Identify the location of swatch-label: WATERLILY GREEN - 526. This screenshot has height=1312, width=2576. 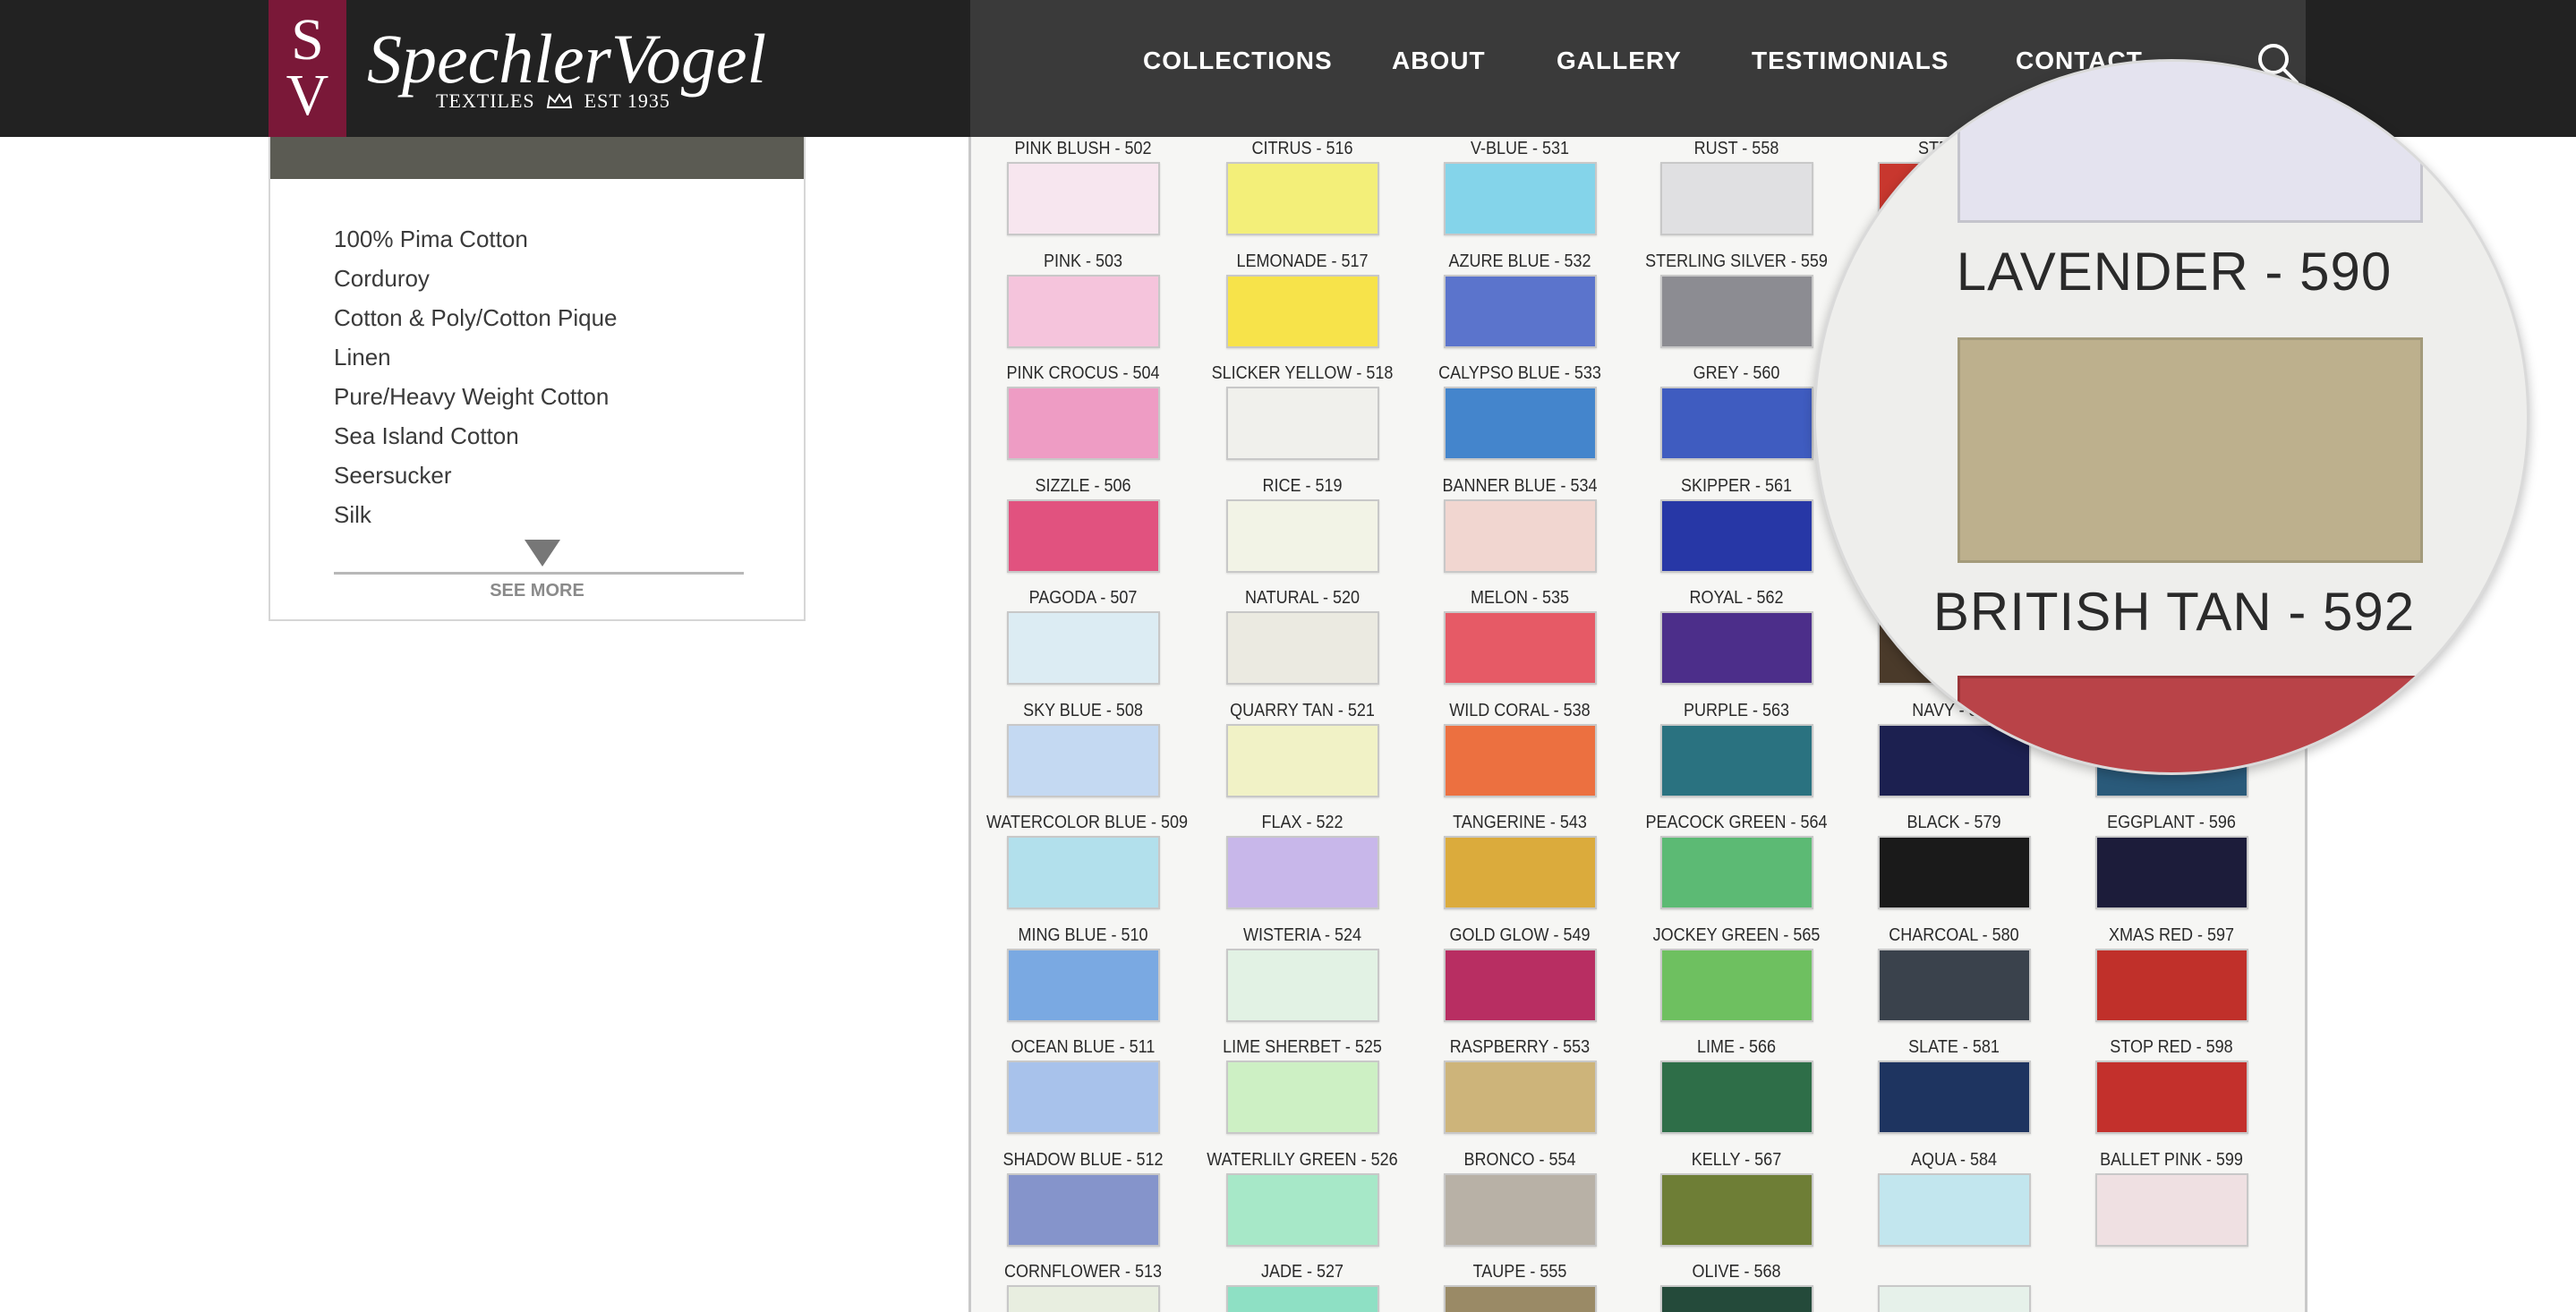
(1302, 1159).